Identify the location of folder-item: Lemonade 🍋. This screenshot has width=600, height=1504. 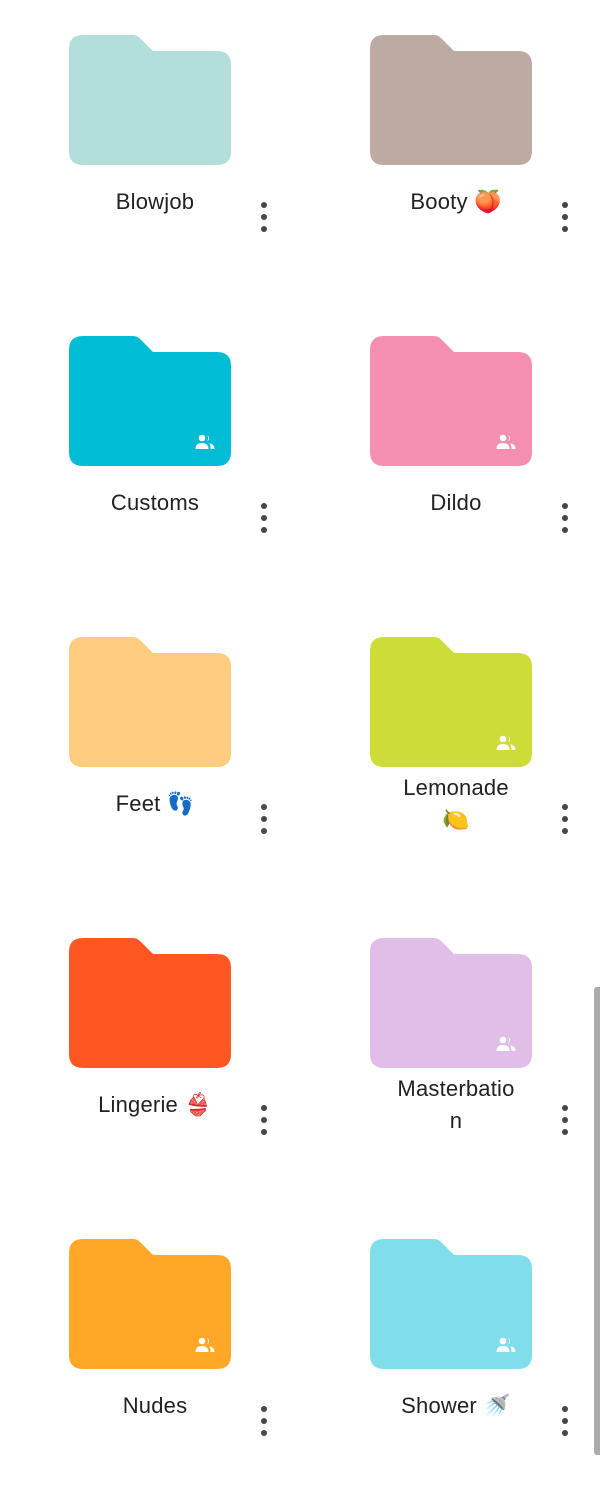
(450, 752).